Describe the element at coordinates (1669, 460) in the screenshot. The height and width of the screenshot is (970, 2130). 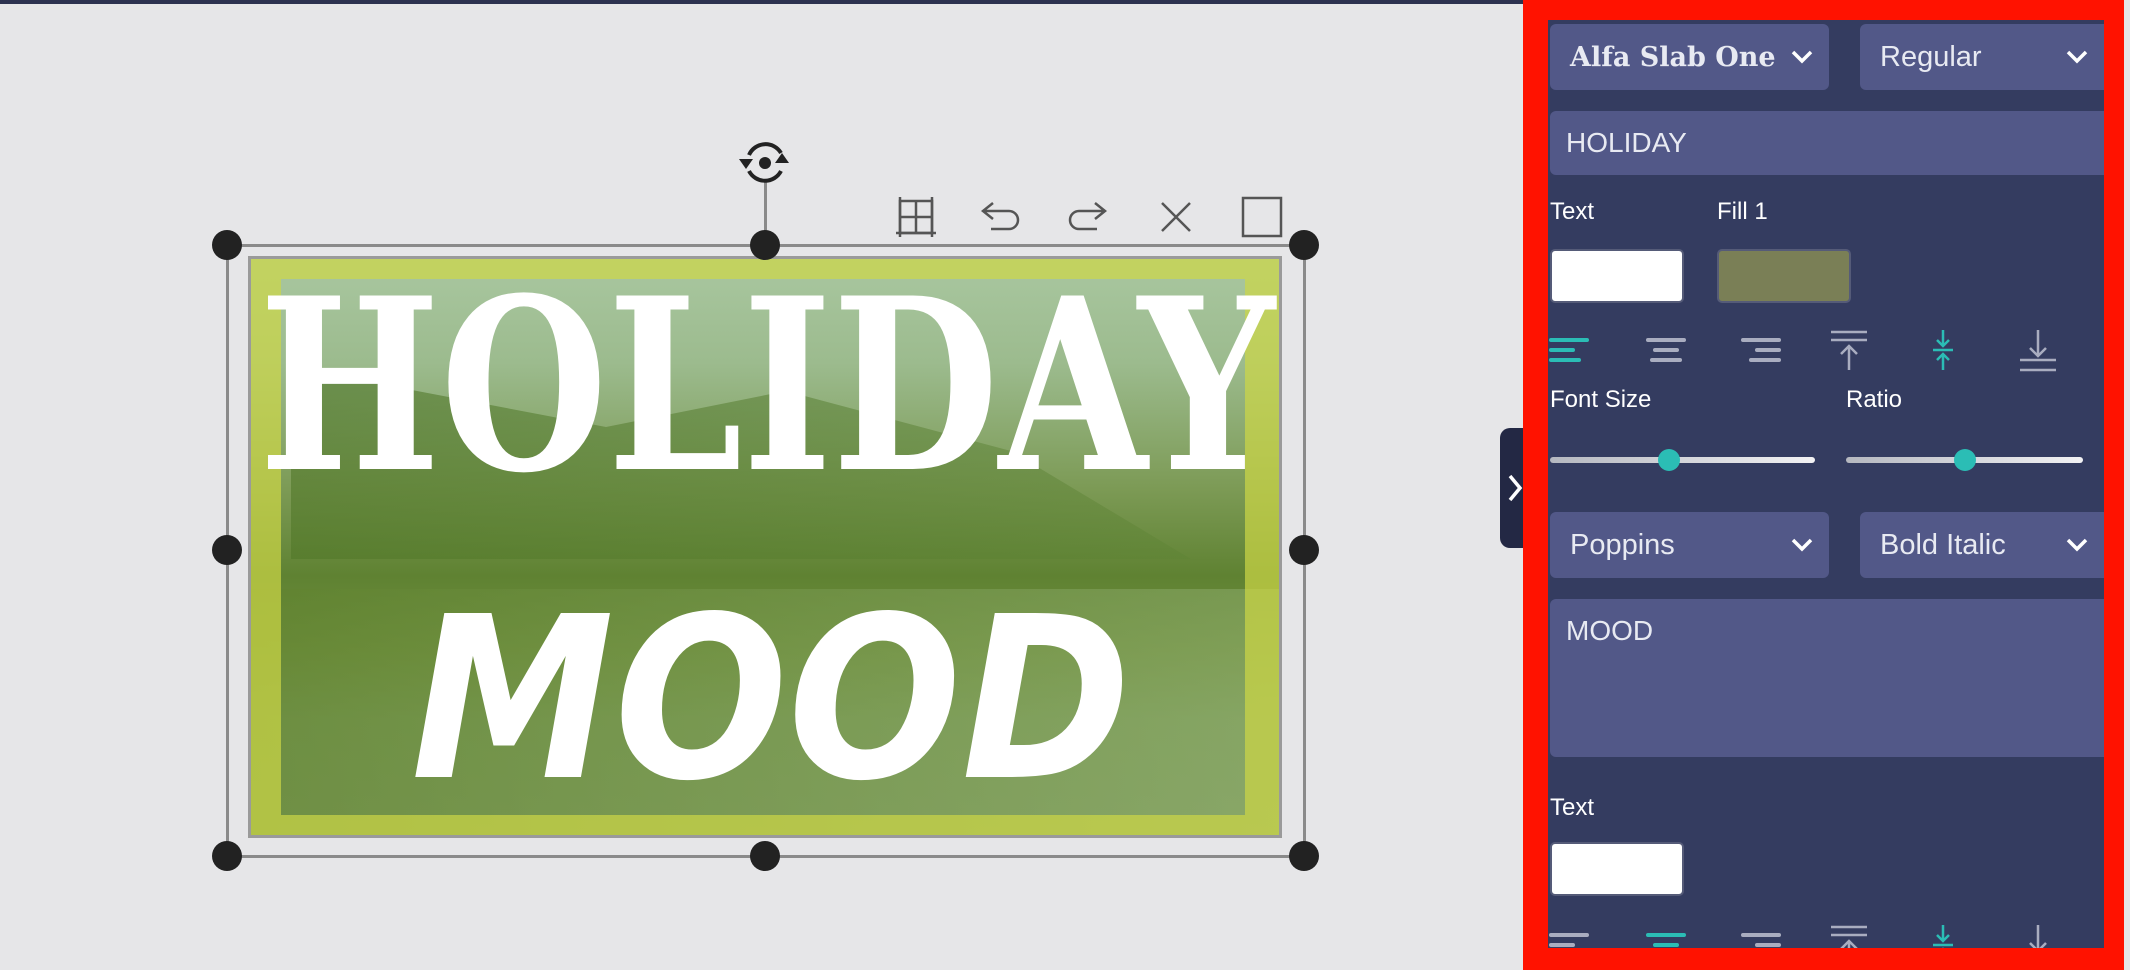
I see `font-size-slider-thumb` at that location.